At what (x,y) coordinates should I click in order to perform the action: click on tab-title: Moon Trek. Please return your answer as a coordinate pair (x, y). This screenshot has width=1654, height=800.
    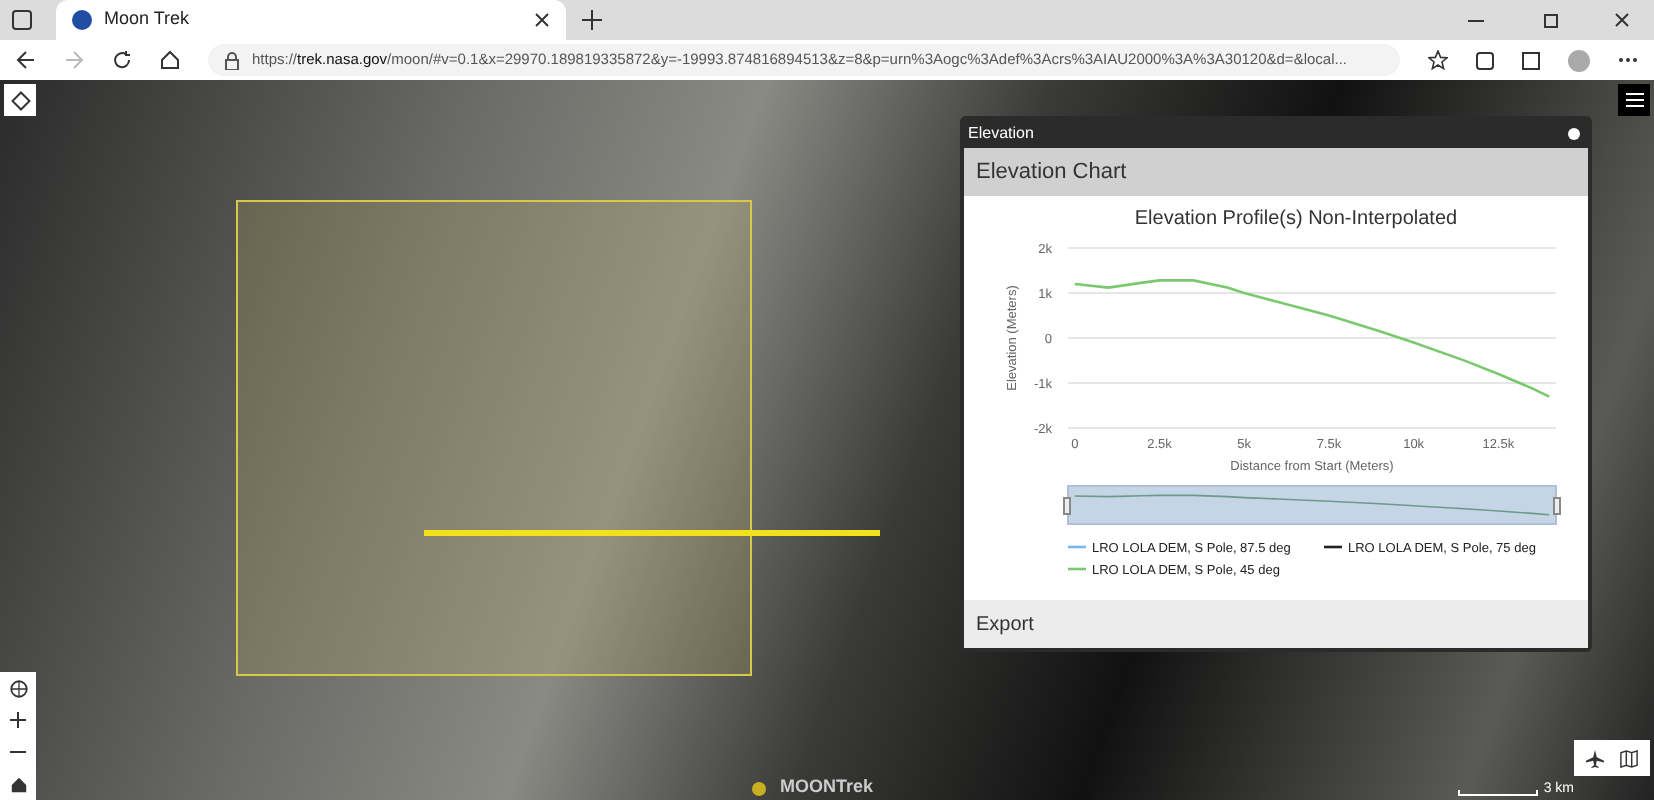
    Looking at the image, I should click on (148, 19).